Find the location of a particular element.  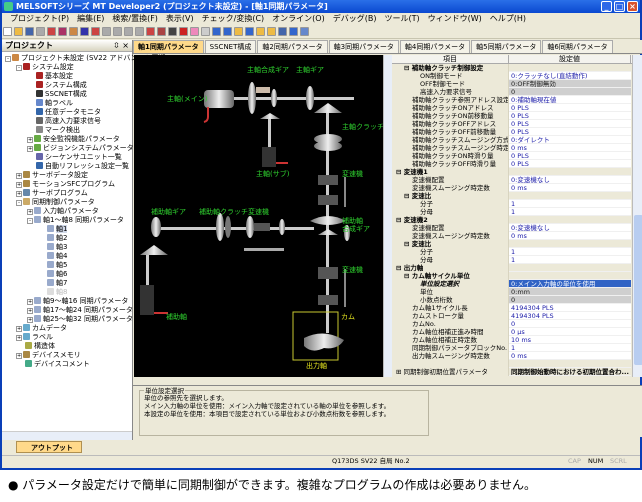

property-row: ⊟ 変速機1 is located at coordinates (517, 172).